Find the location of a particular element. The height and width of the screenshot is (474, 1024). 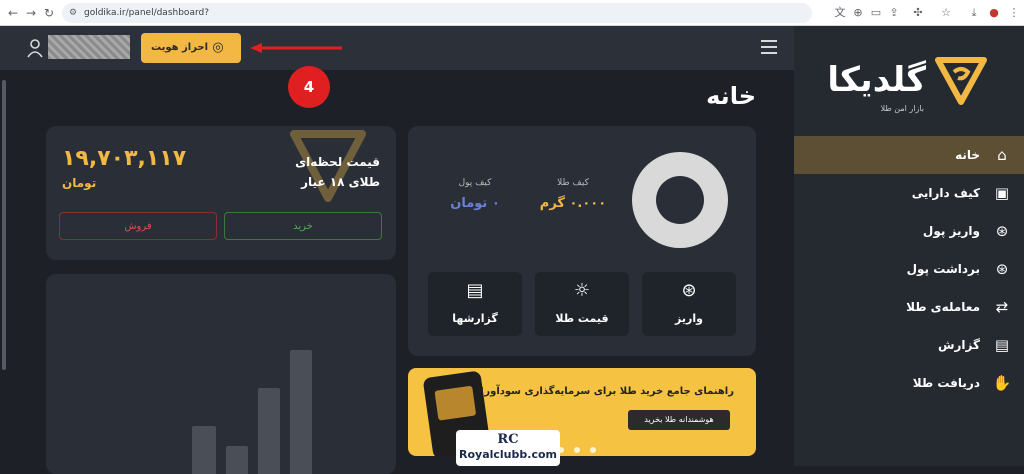

sidebar-item-wallet: ▣ کیف دارایی is located at coordinates (909, 193).